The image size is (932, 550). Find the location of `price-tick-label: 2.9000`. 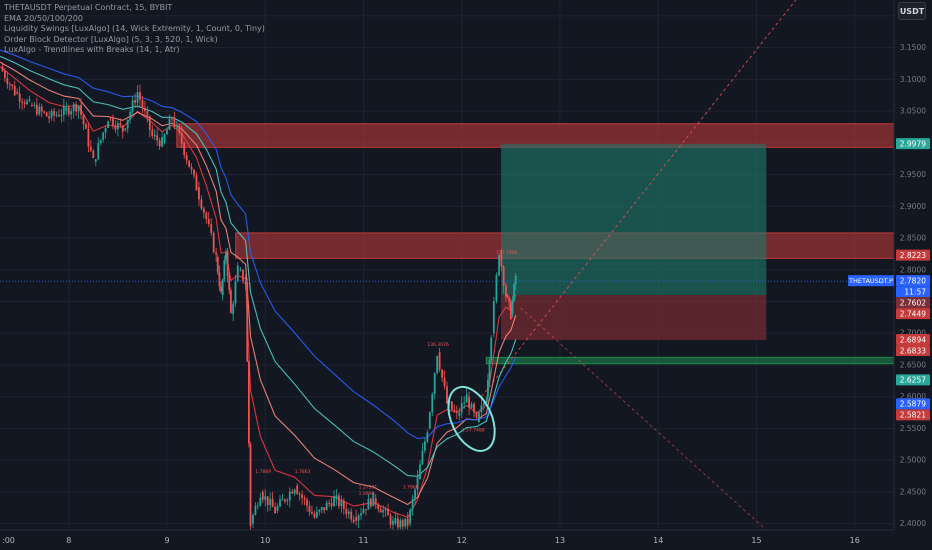

price-tick-label: 2.9000 is located at coordinates (913, 206).